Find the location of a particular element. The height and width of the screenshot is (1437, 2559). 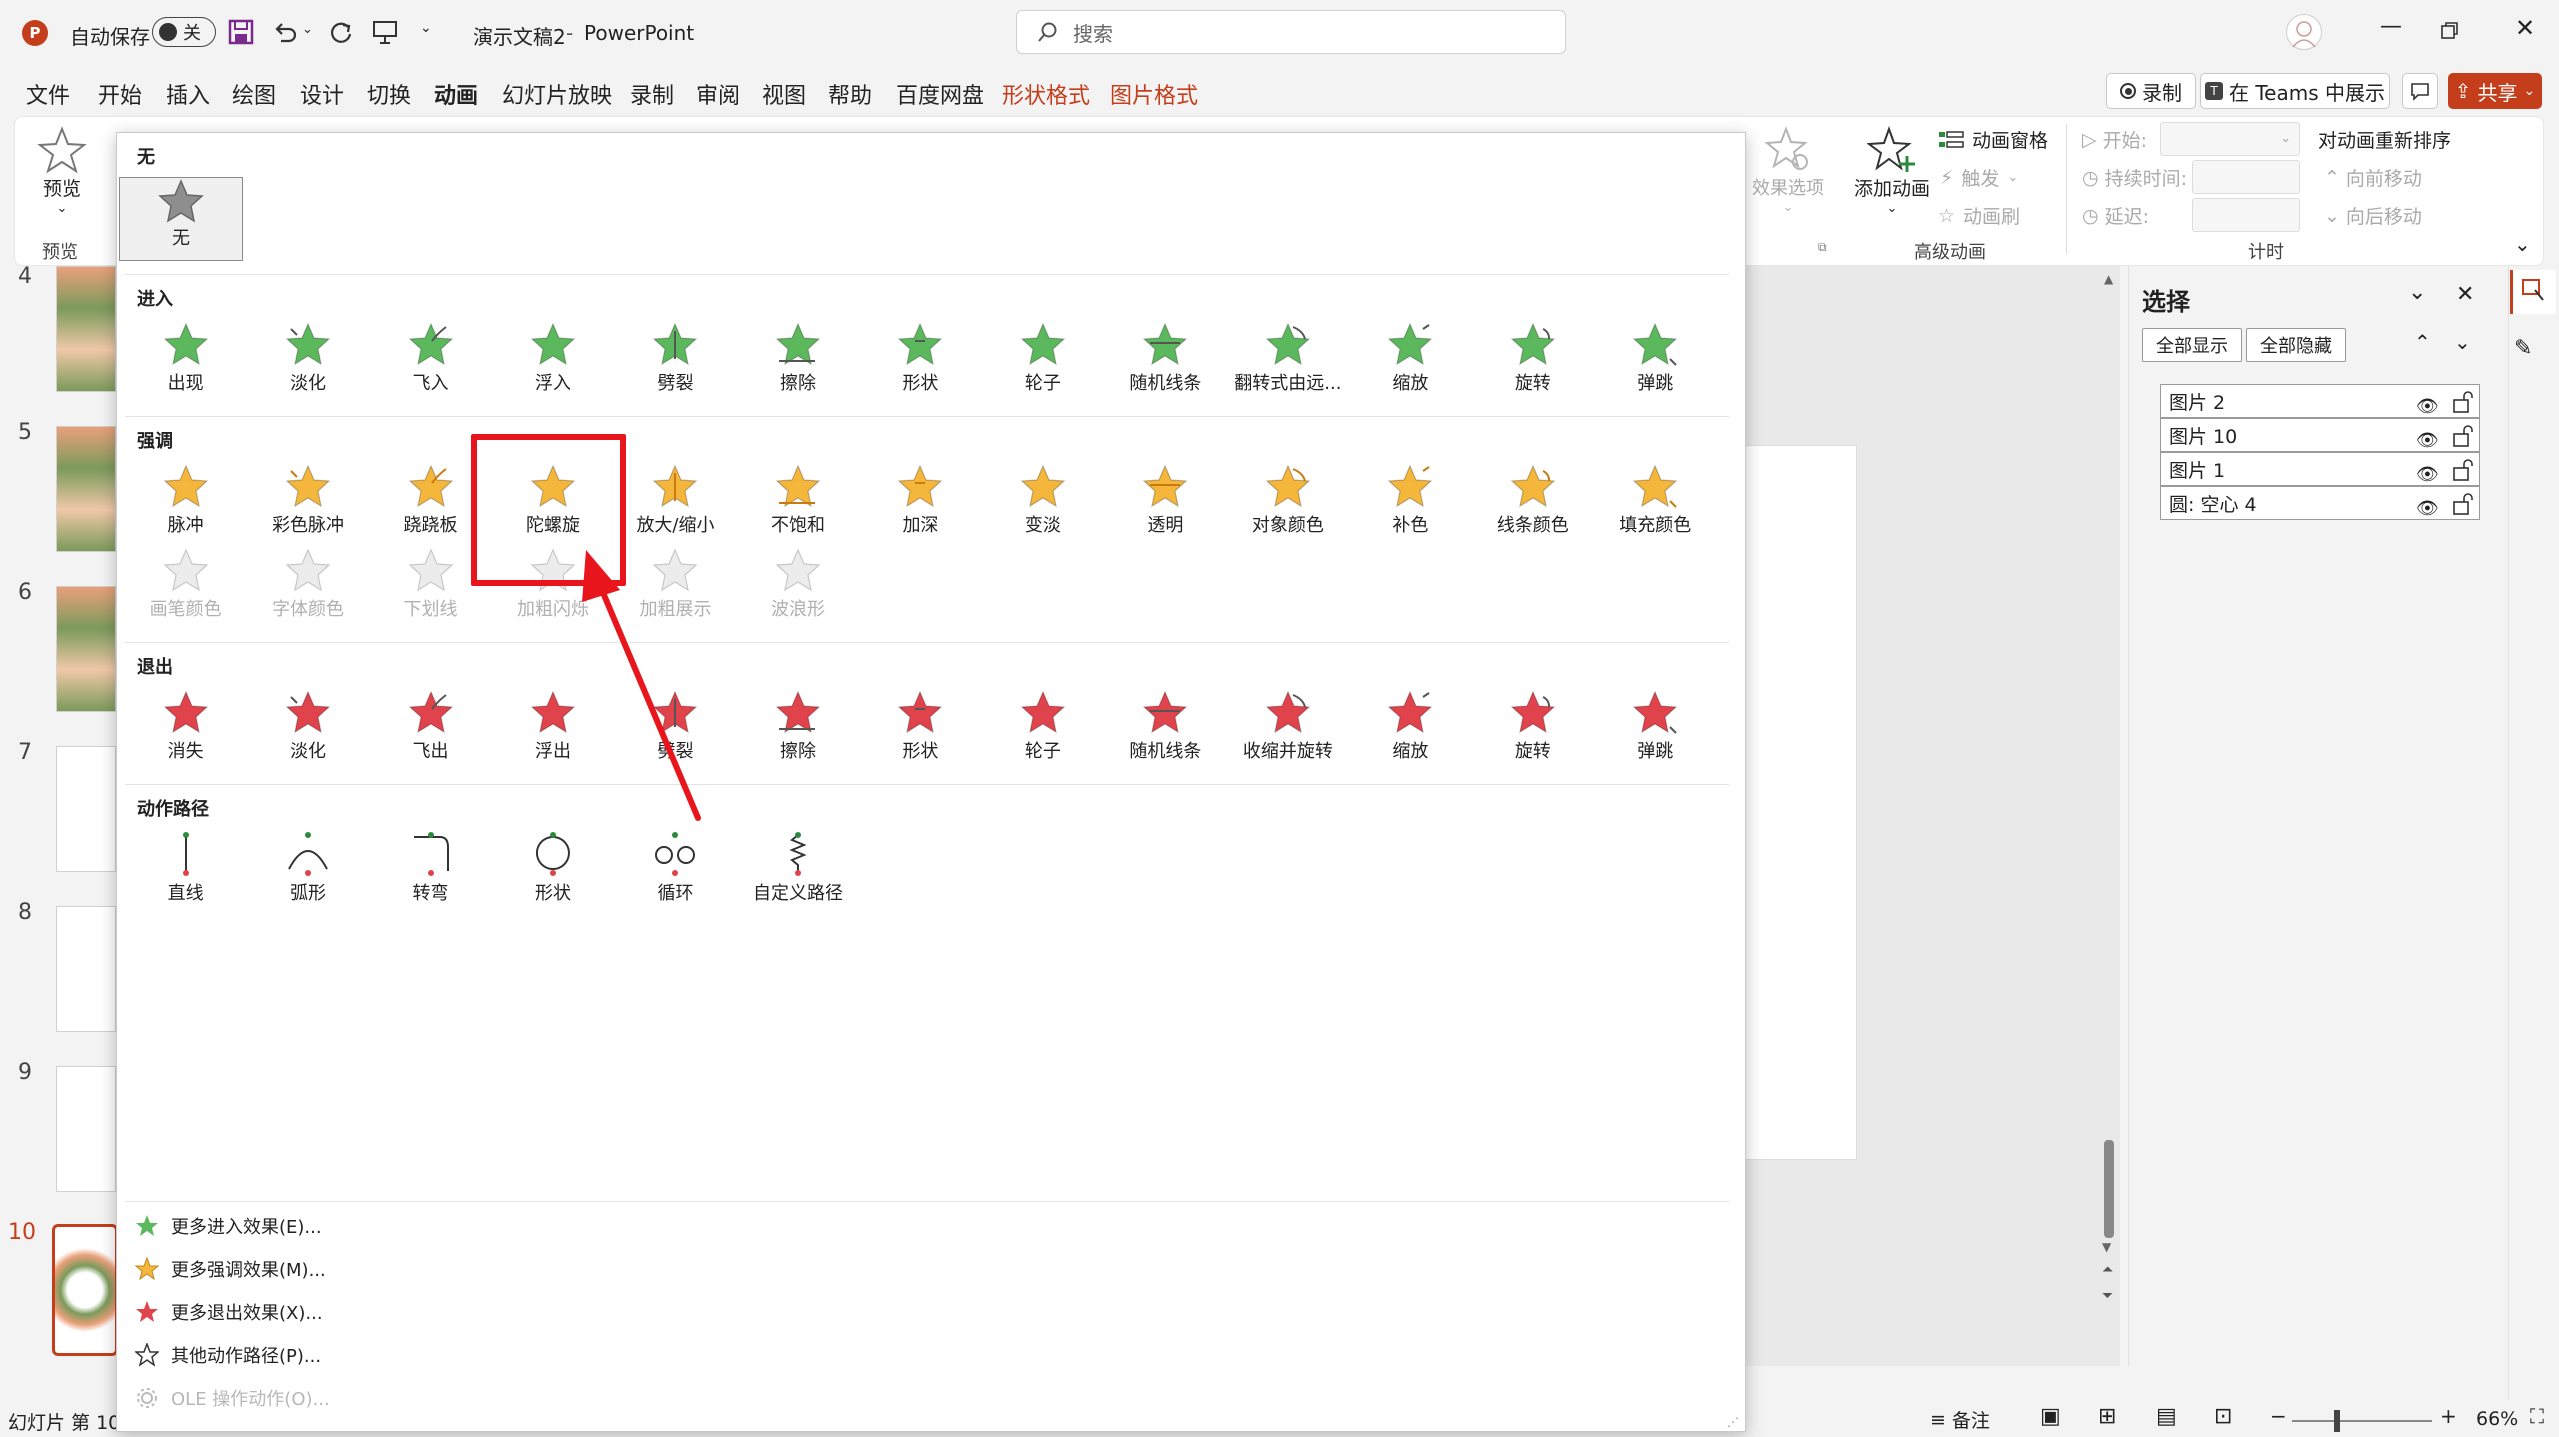

effect-options-button: 效果选项 ⌄ is located at coordinates (1788, 176).